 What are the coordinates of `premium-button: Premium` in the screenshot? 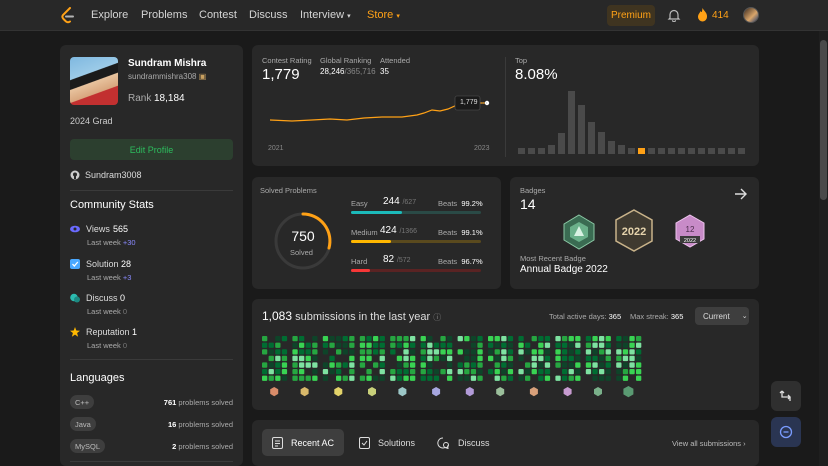 It's located at (631, 15).